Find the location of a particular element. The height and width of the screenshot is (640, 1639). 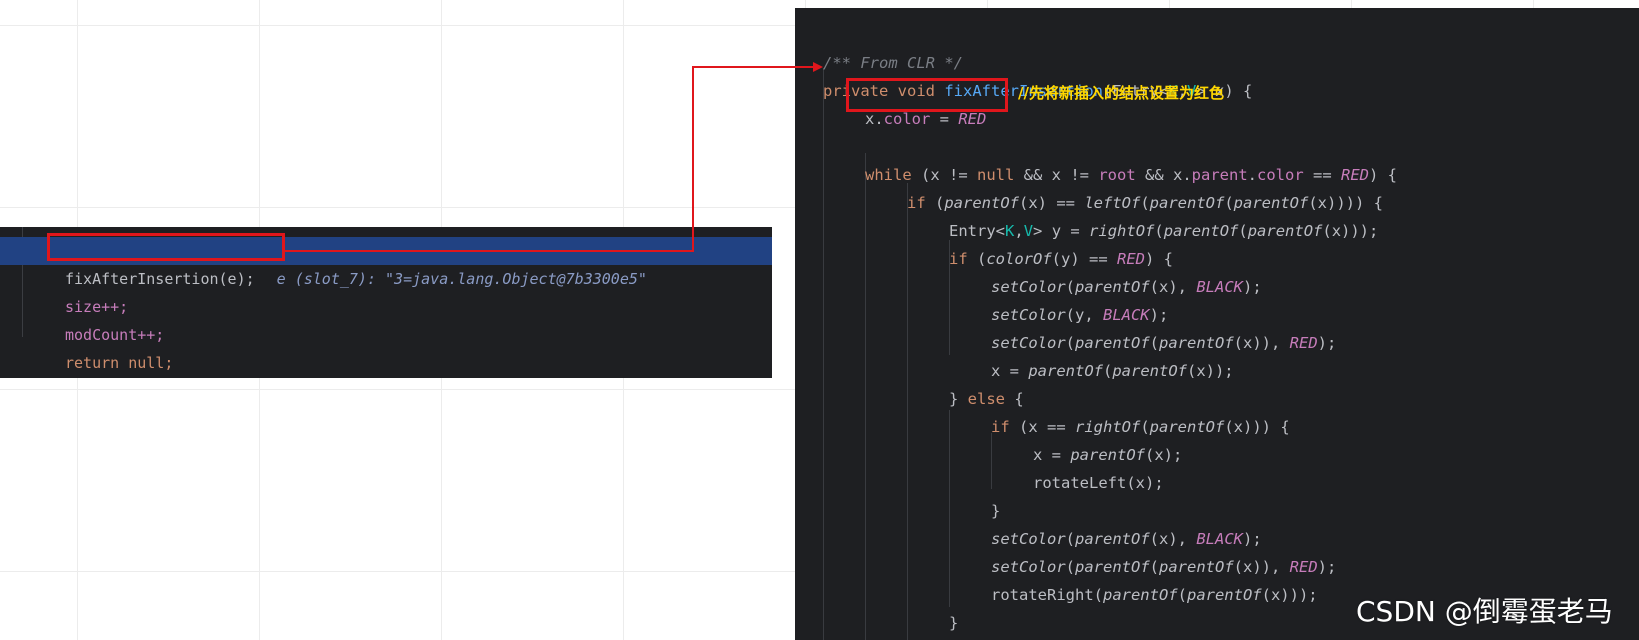

connector-arrow is located at coordinates (554, 157).